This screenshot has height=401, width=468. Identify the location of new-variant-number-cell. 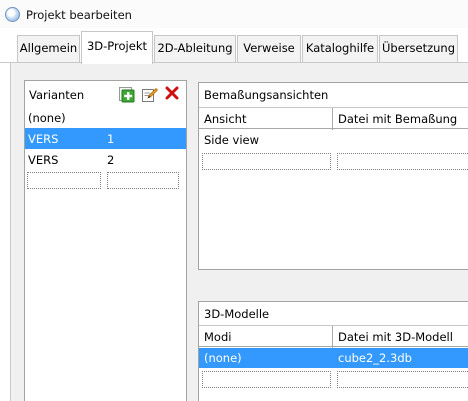
(143, 180).